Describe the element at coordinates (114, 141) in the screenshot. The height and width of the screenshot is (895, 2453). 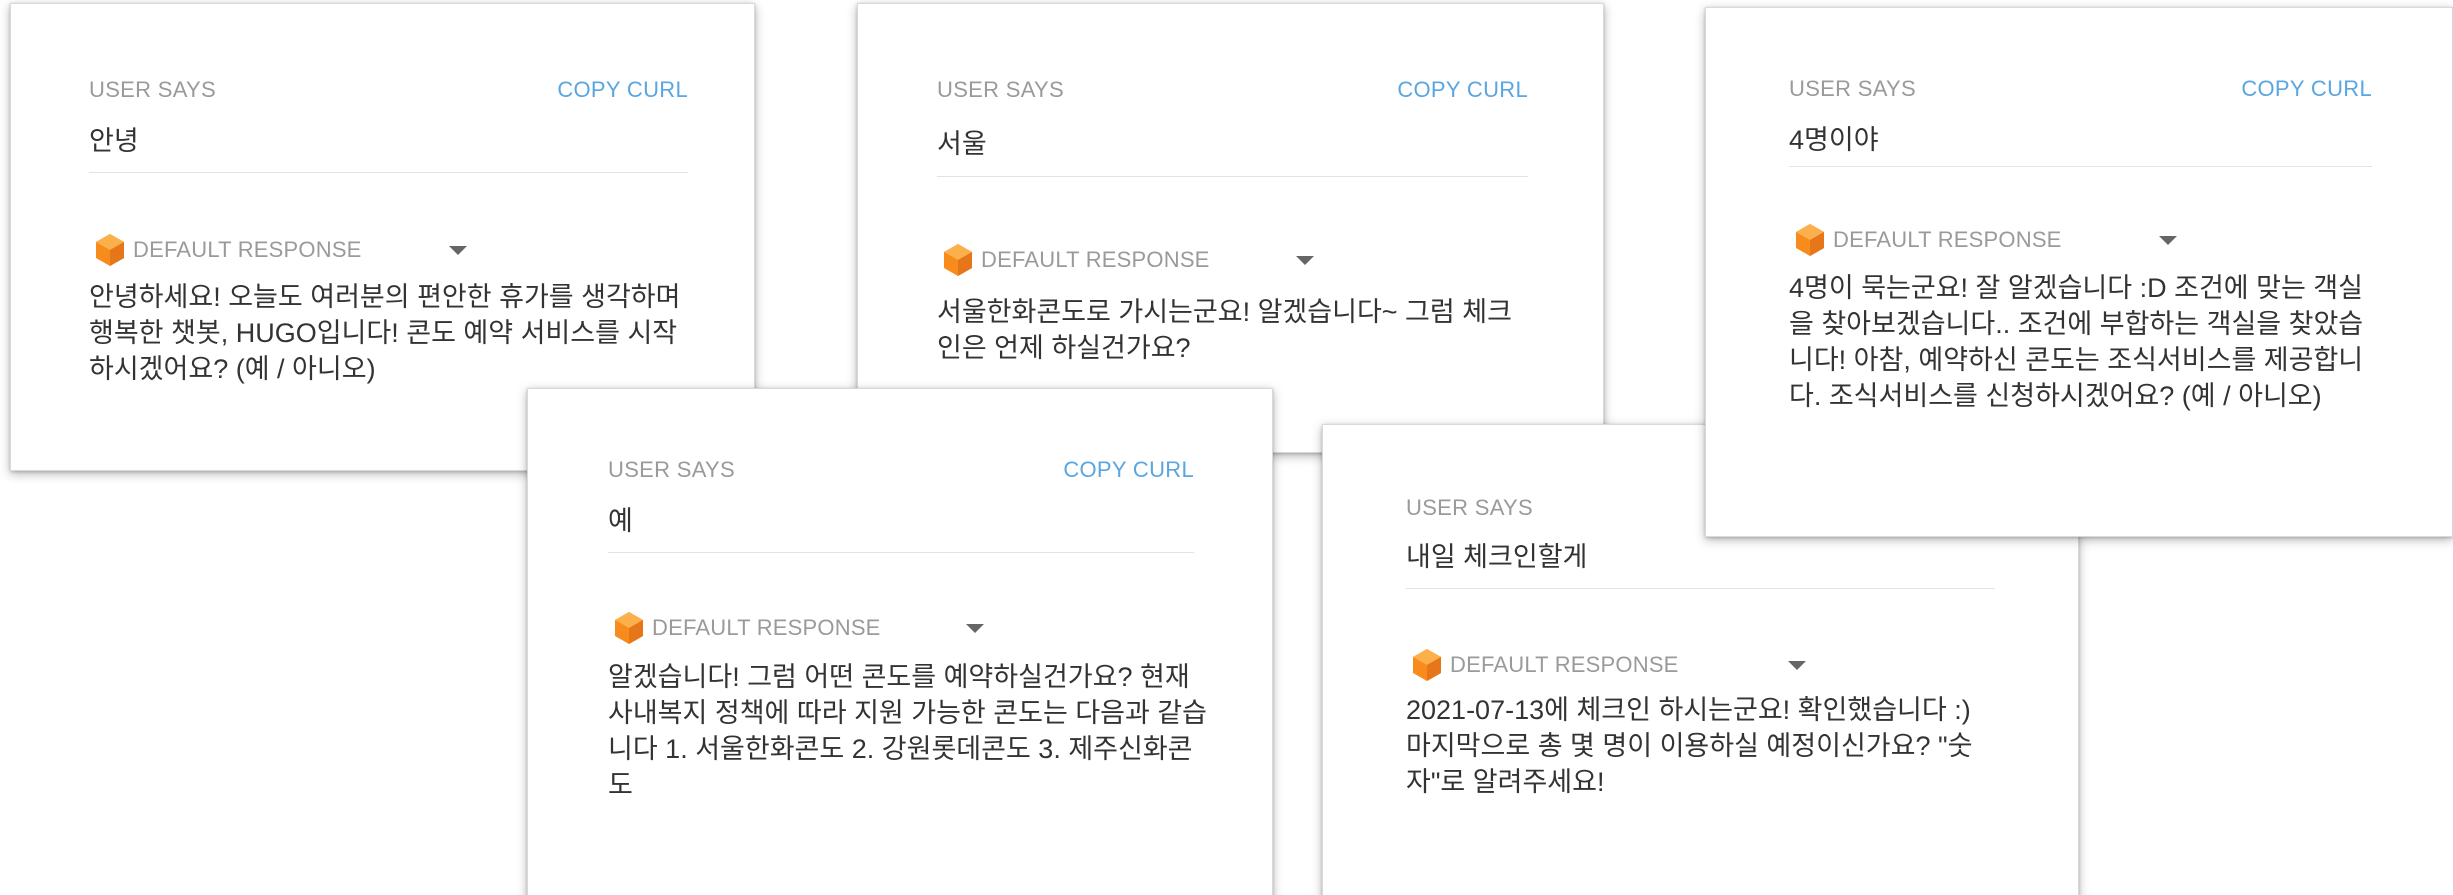
I see `user-says-text: 안녕` at that location.